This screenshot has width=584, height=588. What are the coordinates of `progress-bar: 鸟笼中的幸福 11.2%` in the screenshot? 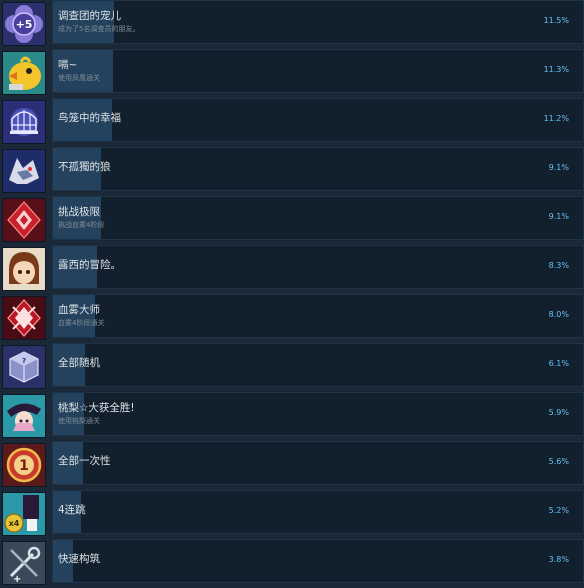 It's located at (318, 120).